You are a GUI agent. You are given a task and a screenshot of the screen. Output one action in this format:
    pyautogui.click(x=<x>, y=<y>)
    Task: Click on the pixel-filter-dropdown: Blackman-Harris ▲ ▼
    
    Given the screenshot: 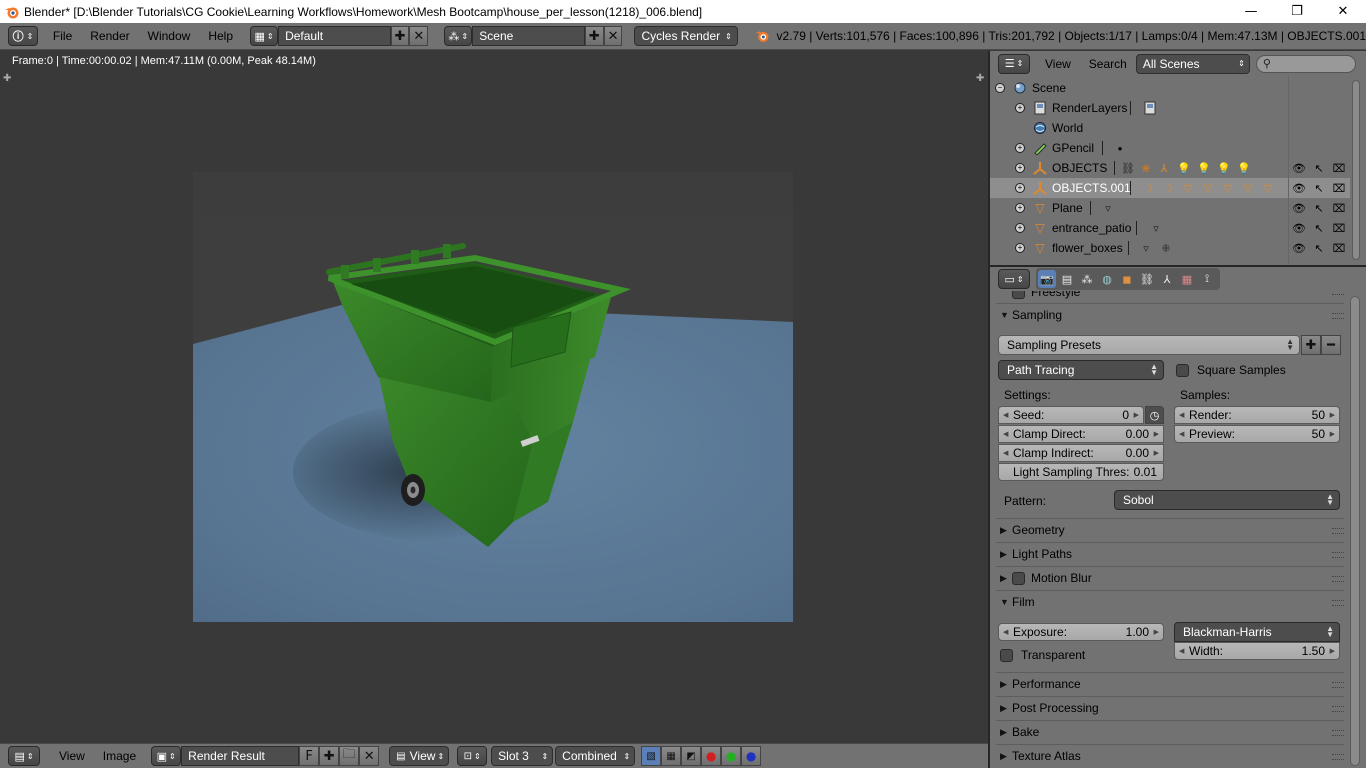 What is the action you would take?
    pyautogui.click(x=1257, y=632)
    